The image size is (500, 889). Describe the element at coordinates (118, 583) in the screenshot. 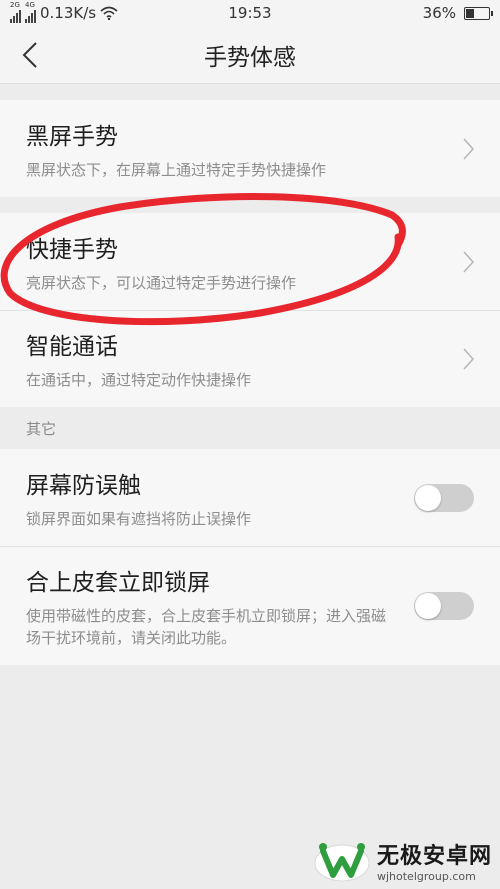

I see `setting-title: 合上皮套立即锁屏` at that location.